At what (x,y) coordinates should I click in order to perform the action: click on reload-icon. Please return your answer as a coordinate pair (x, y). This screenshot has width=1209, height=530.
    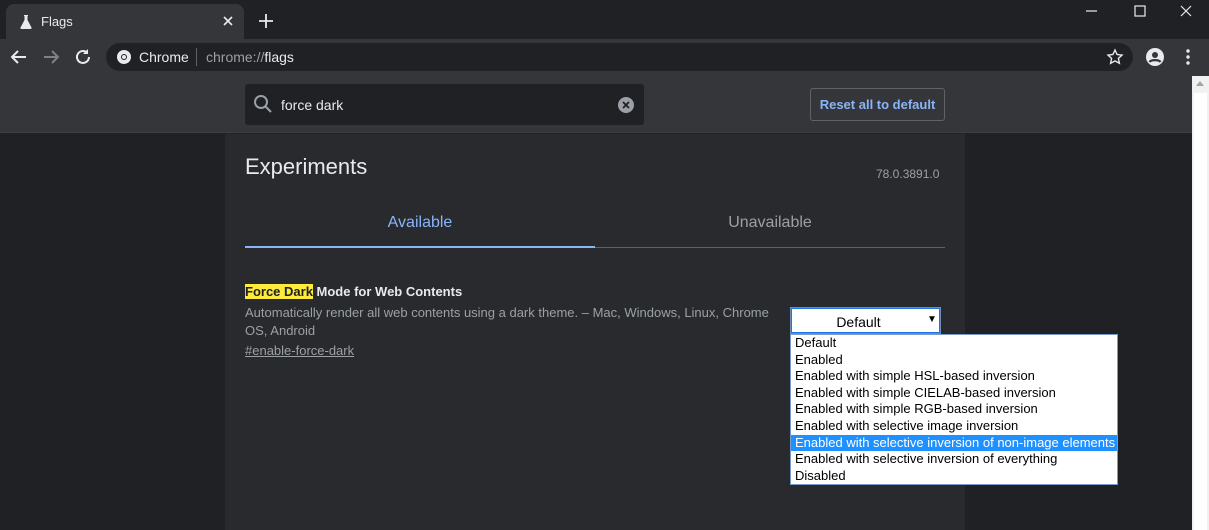
    Looking at the image, I should click on (83, 57).